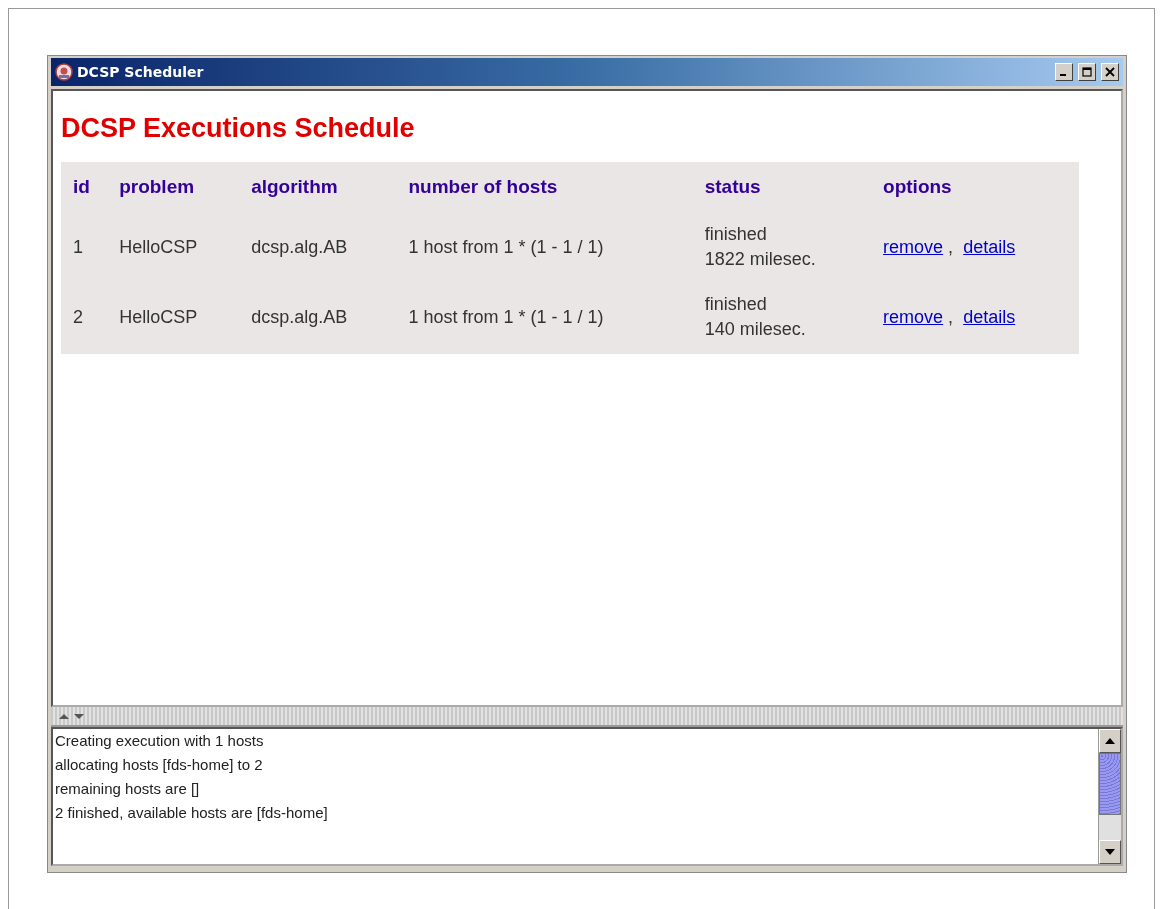  Describe the element at coordinates (1109, 796) in the screenshot. I see `scrollbar` at that location.